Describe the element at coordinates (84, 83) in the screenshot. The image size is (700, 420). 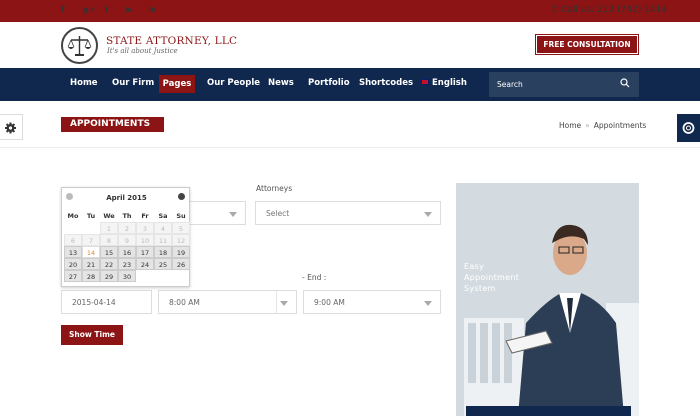
I see `nav-item-home: Home` at that location.